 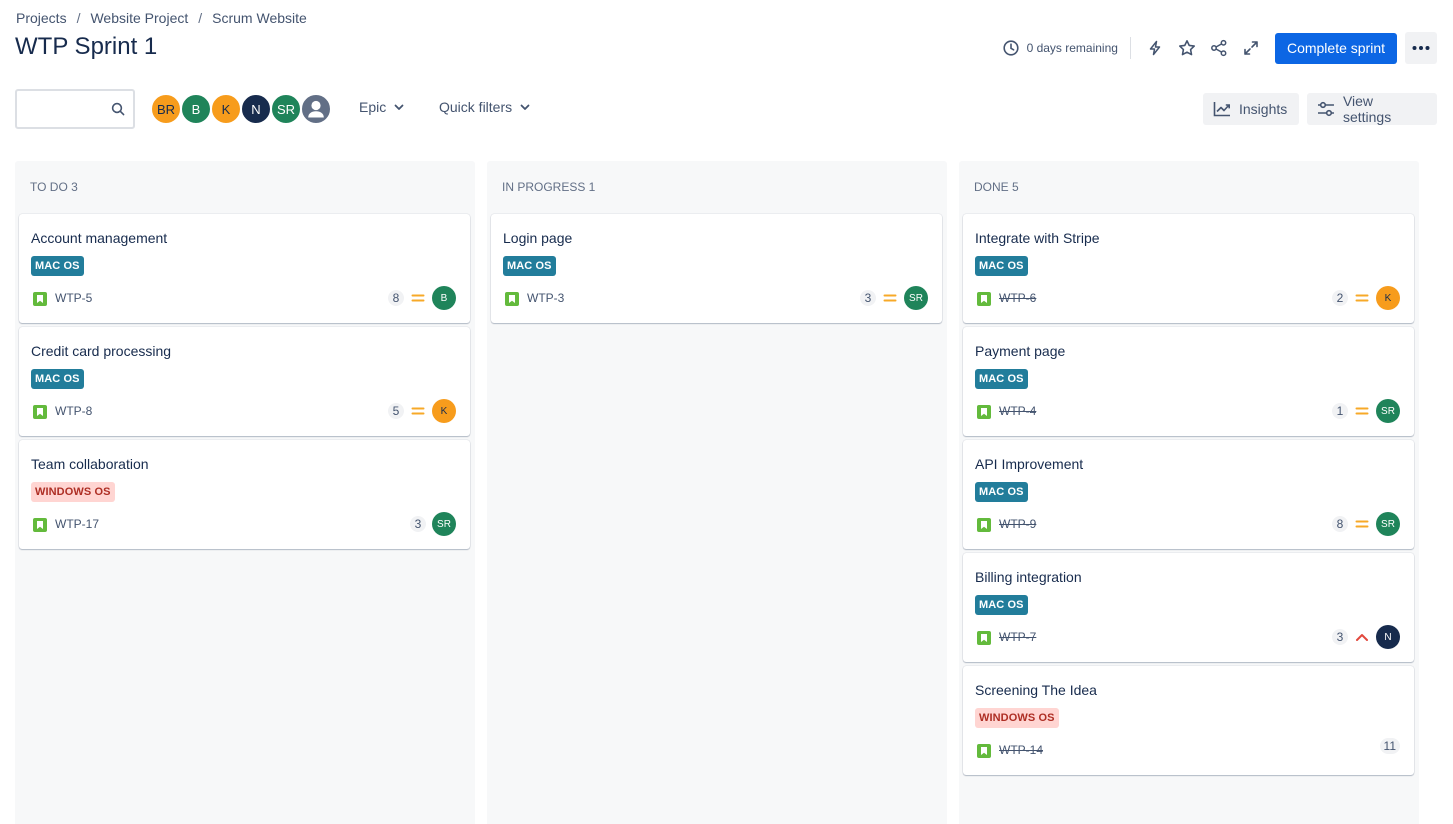 I want to click on story-points: 5, so click(x=396, y=411).